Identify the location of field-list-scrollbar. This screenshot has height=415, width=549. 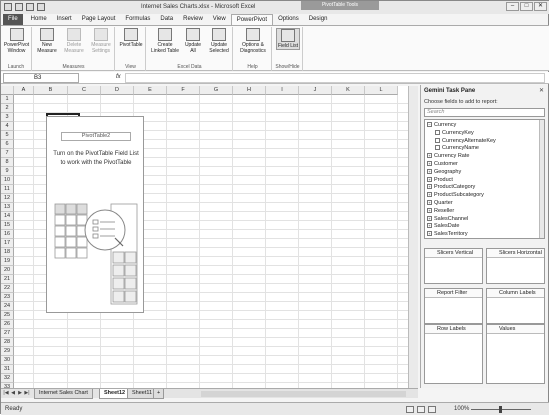
(541, 179).